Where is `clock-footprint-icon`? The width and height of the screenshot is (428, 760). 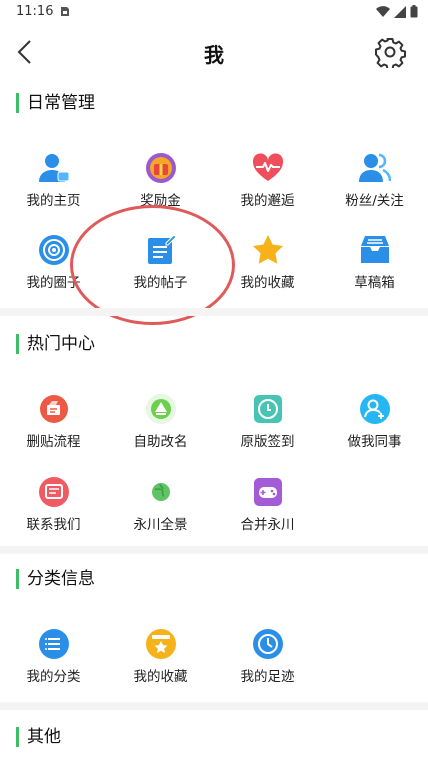
clock-footprint-icon is located at coordinates (268, 644).